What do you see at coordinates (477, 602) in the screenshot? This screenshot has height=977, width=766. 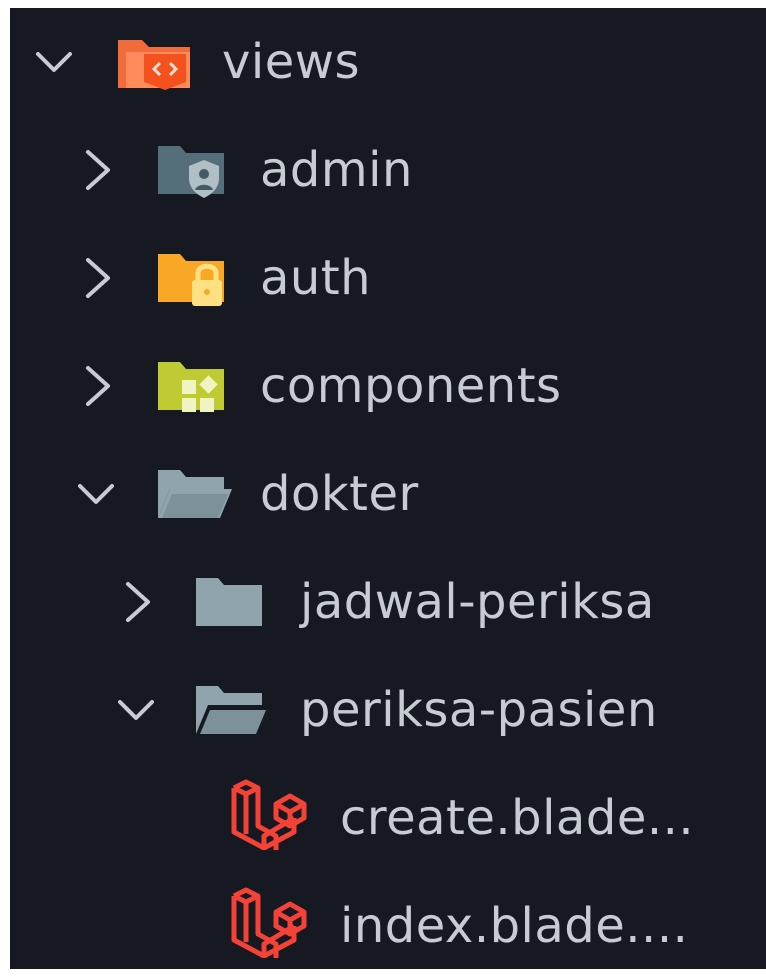 I see `tree-item-label: jadwal-periksa` at bounding box center [477, 602].